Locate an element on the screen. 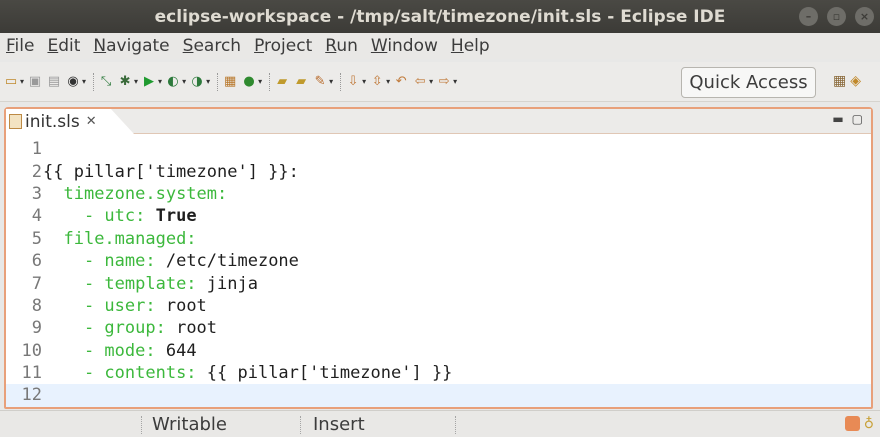 This screenshot has width=880, height=437. save-all-button: ▤ is located at coordinates (54, 82).